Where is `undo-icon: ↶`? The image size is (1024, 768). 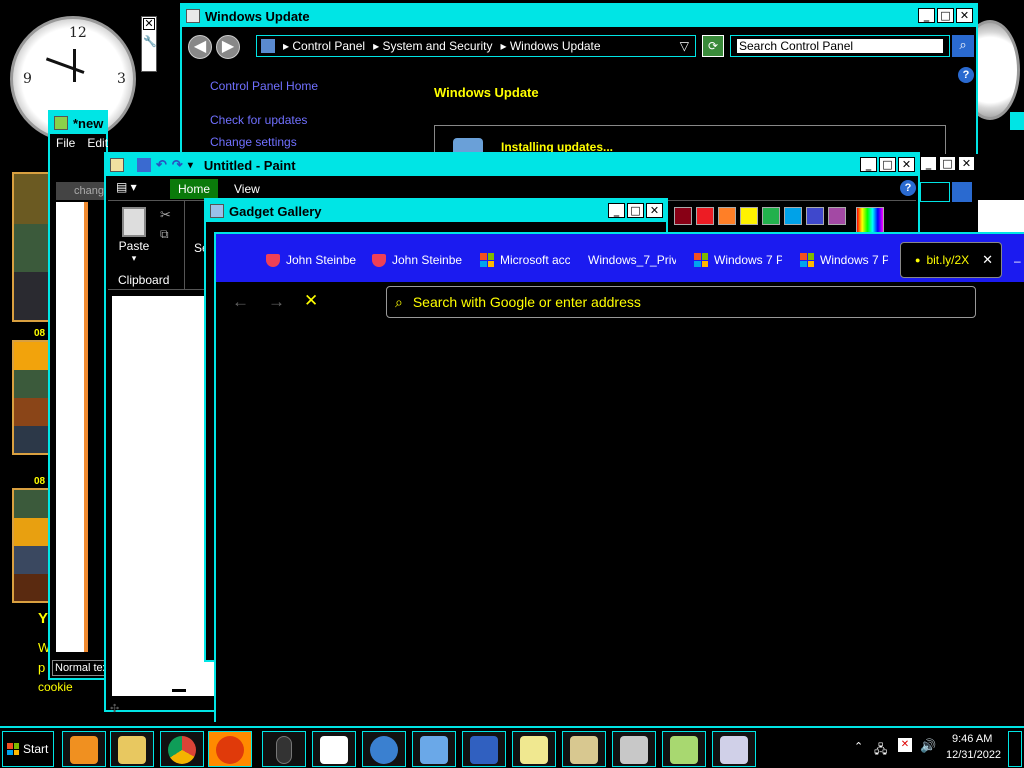 undo-icon: ↶ is located at coordinates (161, 165).